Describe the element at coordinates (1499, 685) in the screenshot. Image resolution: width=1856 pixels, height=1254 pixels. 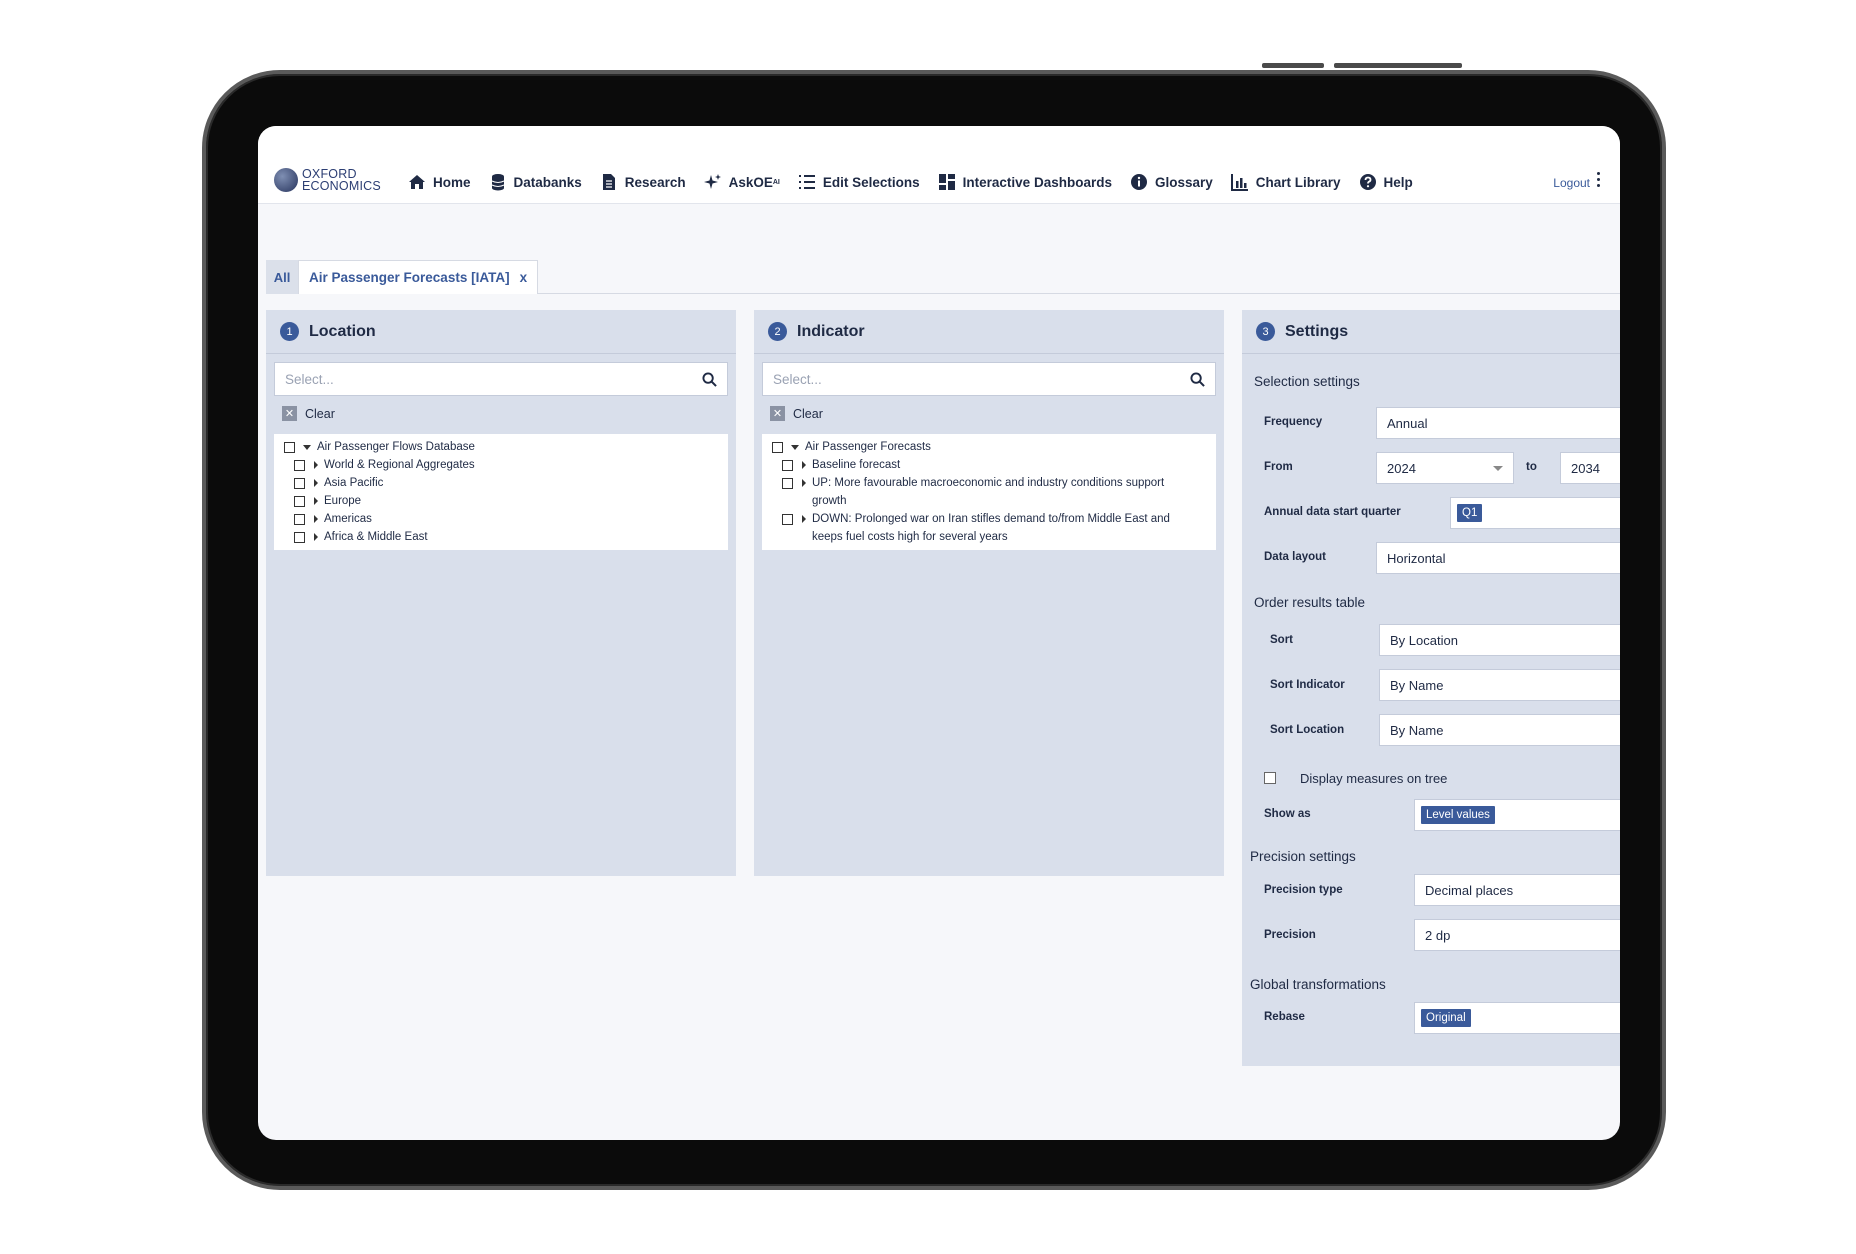
I see `sort-indicator-select: By Name` at that location.